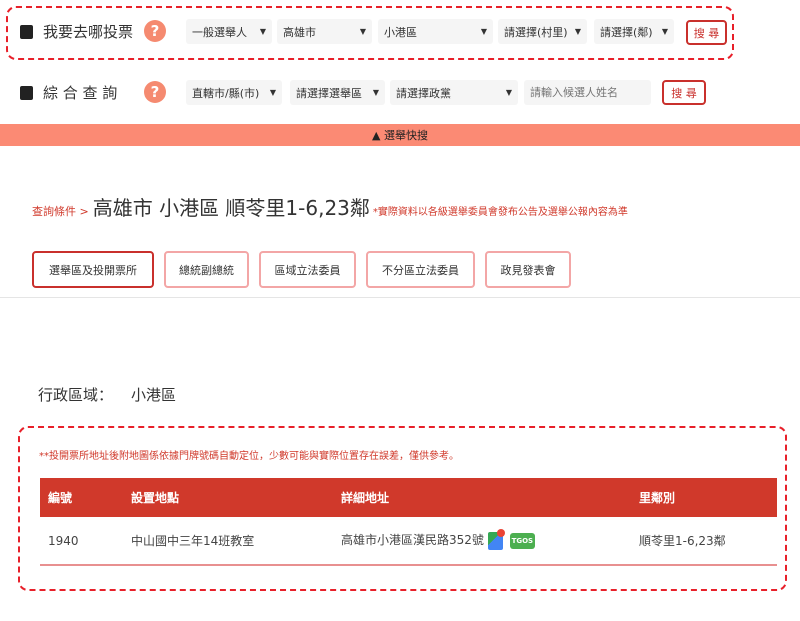 The width and height of the screenshot is (800, 621). Describe the element at coordinates (587, 92) in the screenshot. I see `candidate-name-input` at that location.